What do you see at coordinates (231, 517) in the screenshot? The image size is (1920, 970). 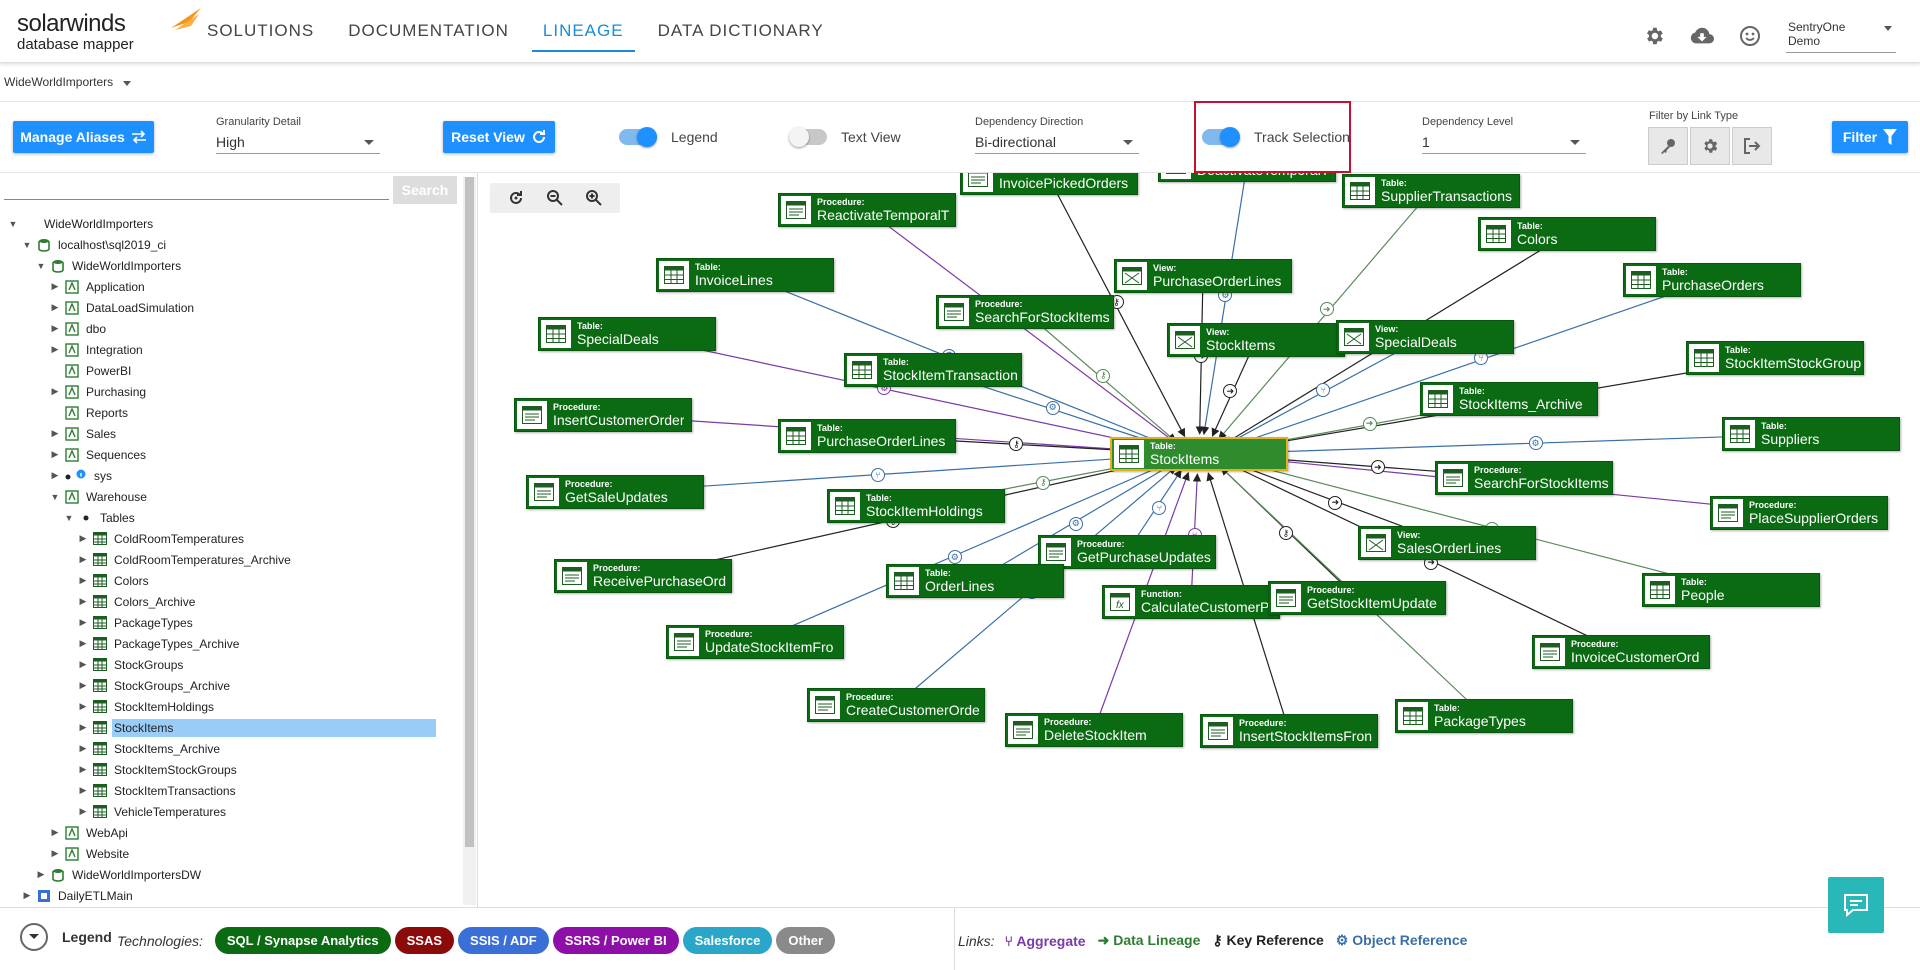 I see `tree-node: ▼ Tables` at bounding box center [231, 517].